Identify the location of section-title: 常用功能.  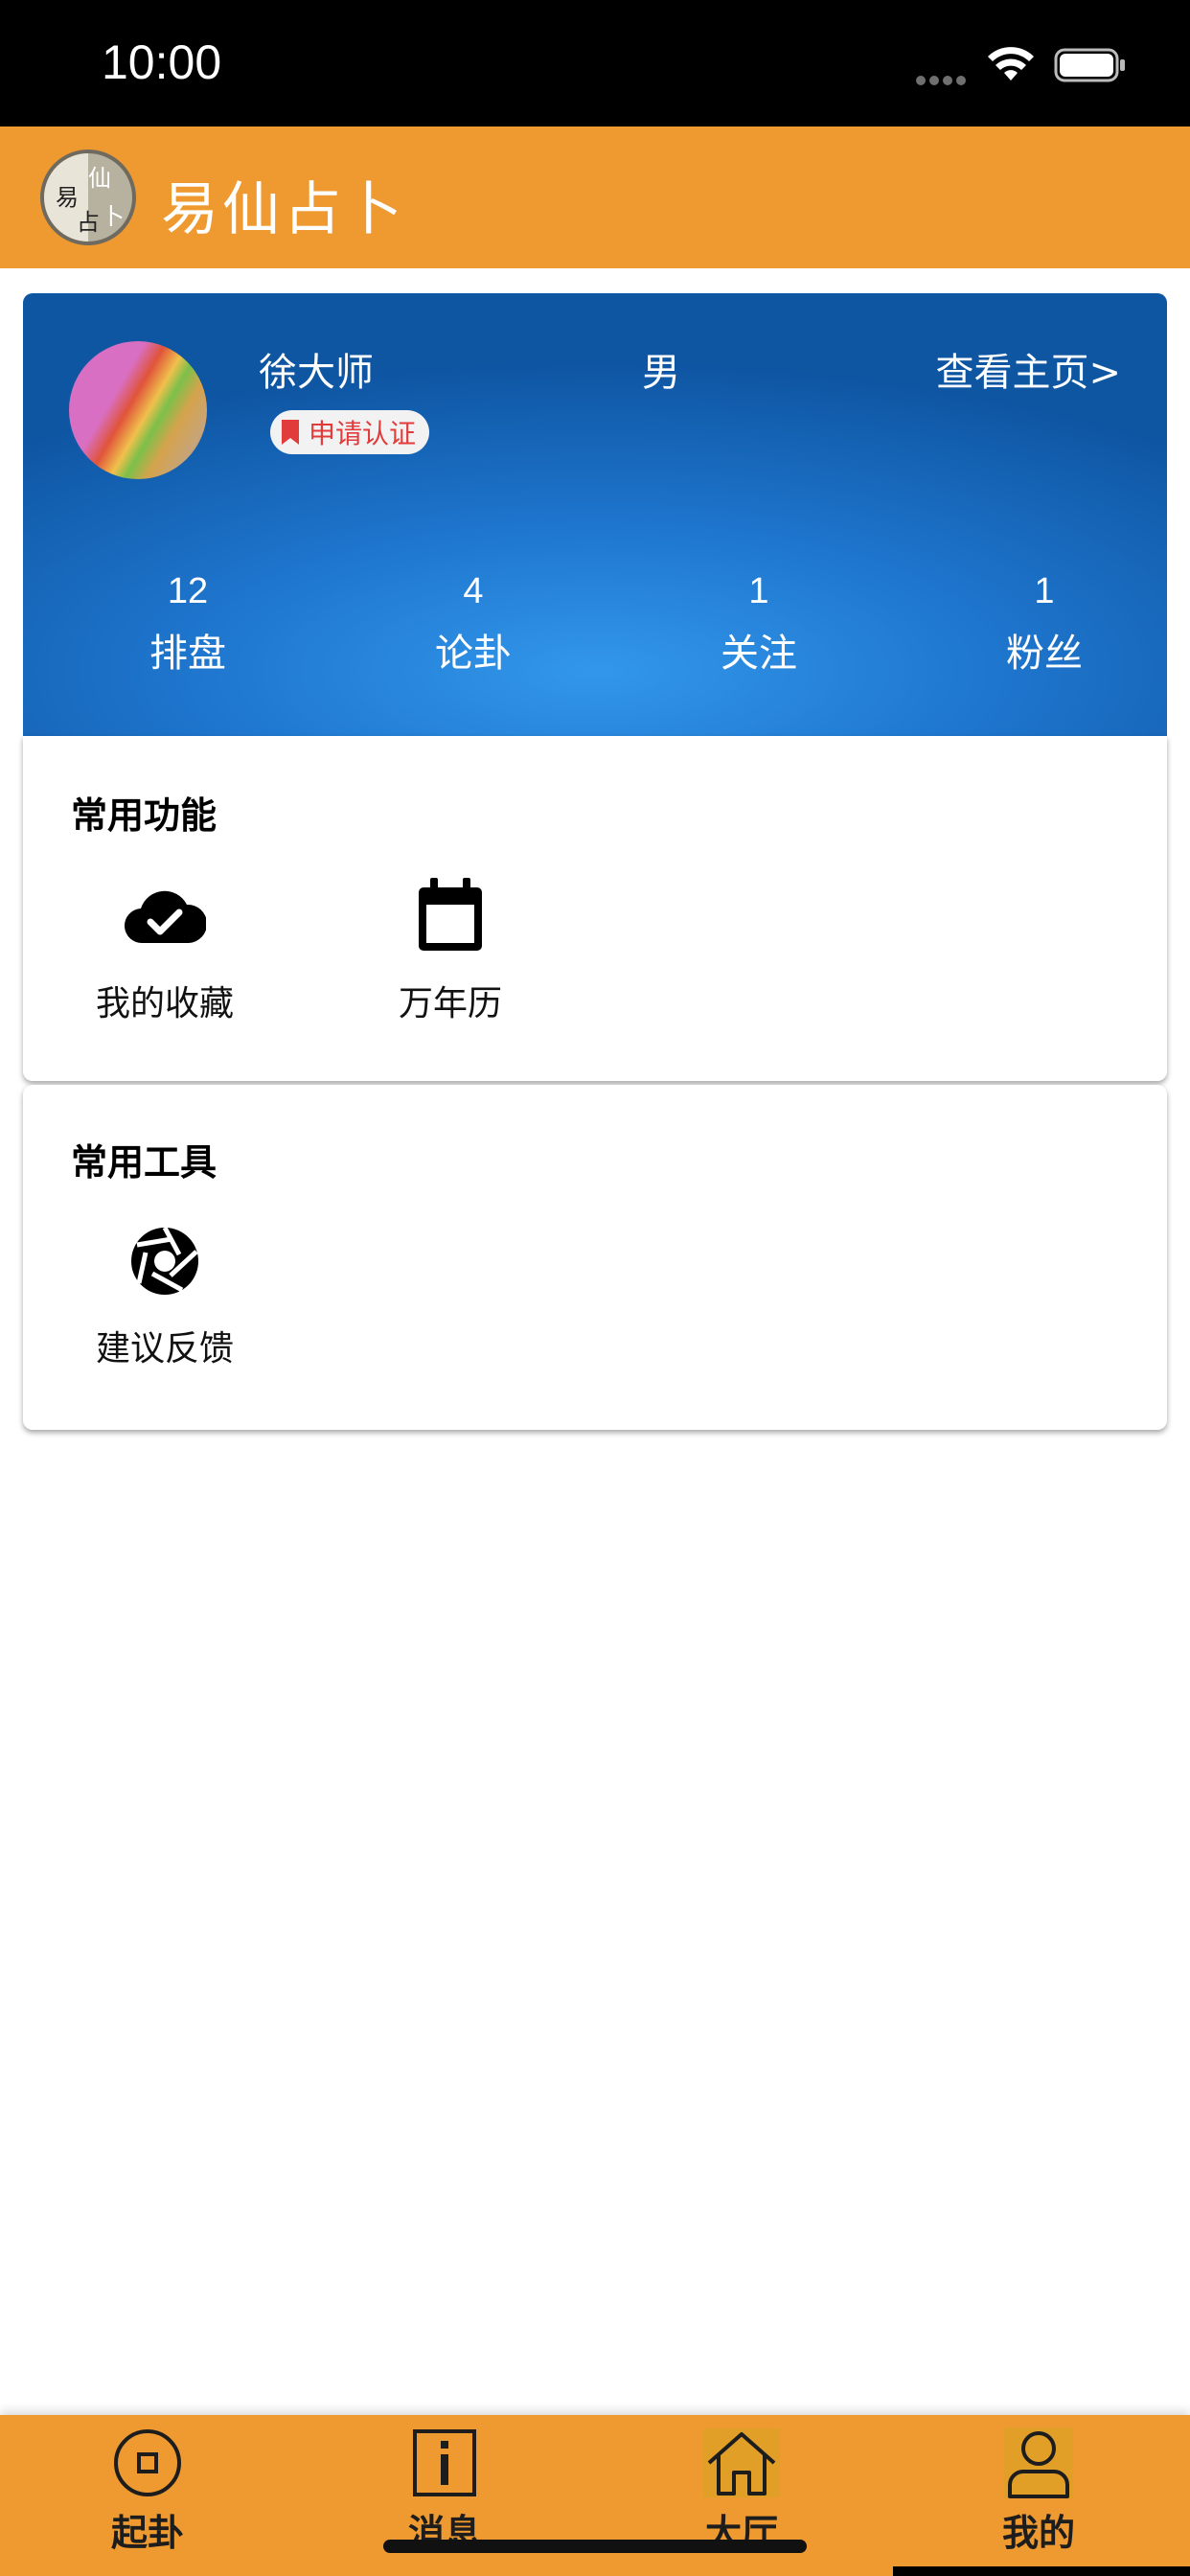
(144, 815).